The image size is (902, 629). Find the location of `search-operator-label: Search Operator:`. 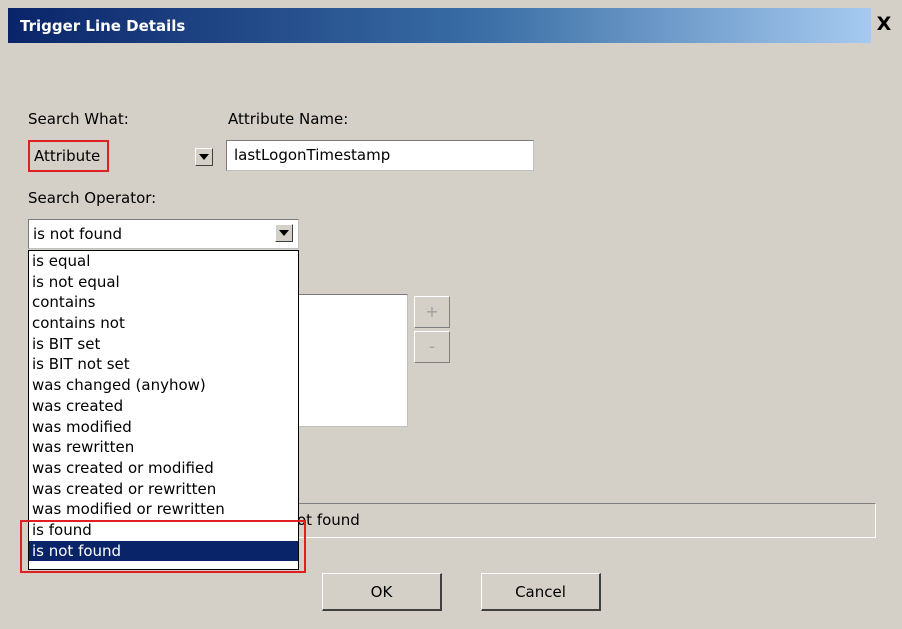

search-operator-label: Search Operator: is located at coordinates (92, 198).